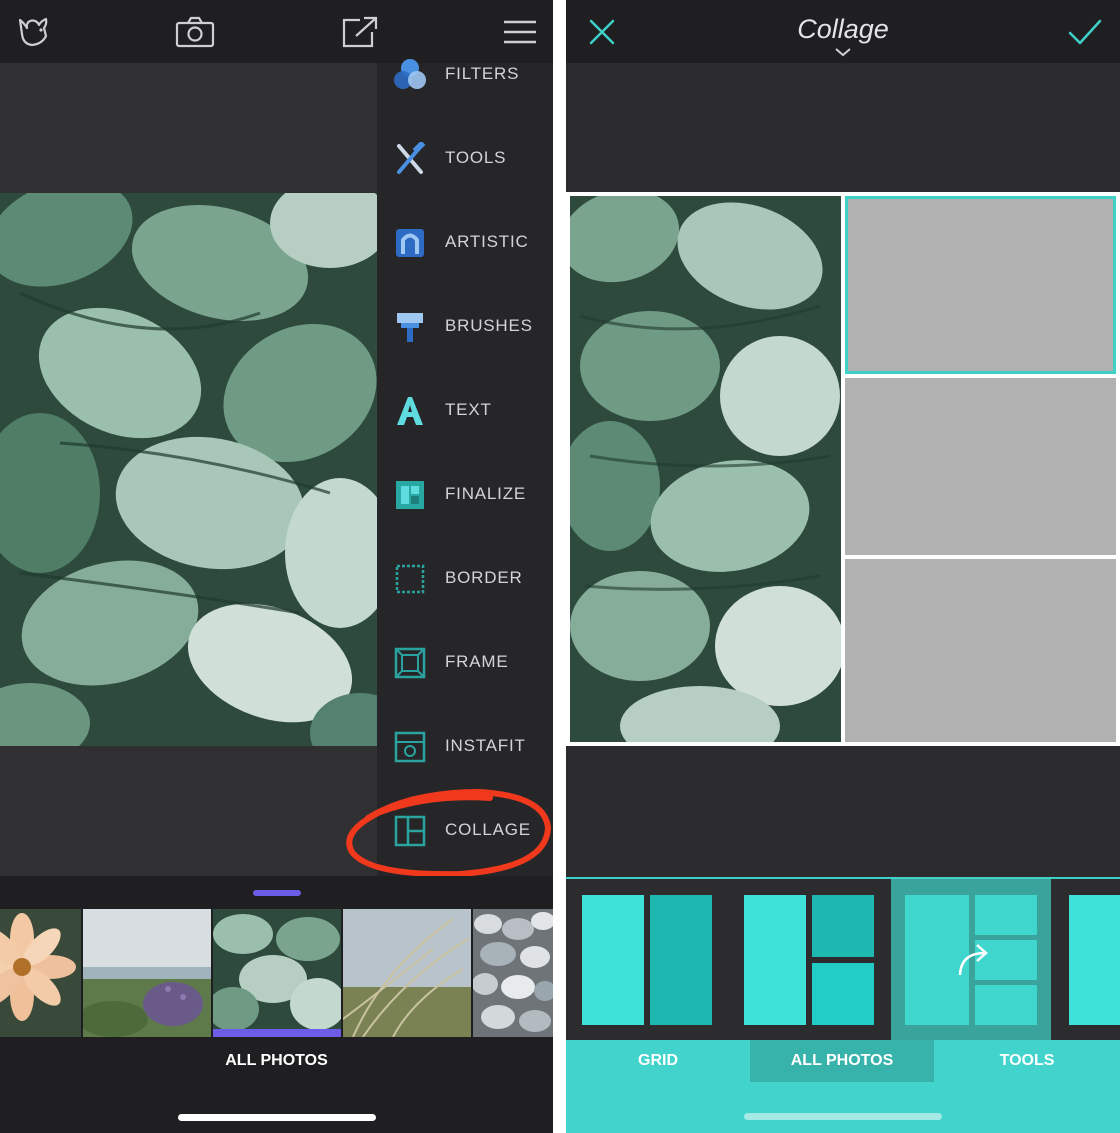  What do you see at coordinates (410, 75) in the screenshot?
I see `filters-icon` at bounding box center [410, 75].